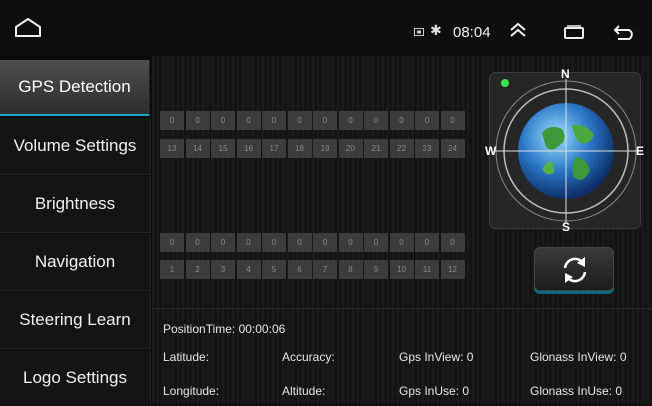 This screenshot has width=652, height=406. What do you see at coordinates (574, 32) in the screenshot?
I see `recents-icon` at bounding box center [574, 32].